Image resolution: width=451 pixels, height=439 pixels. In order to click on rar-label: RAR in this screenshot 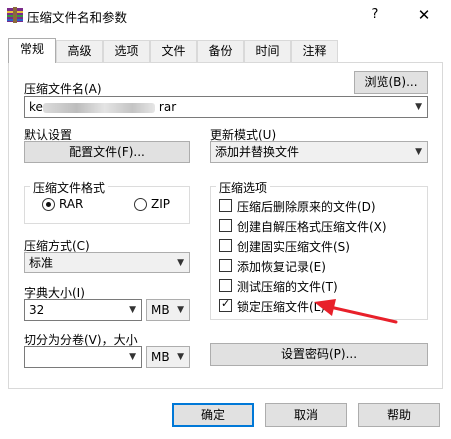, I will do `click(71, 204)`.